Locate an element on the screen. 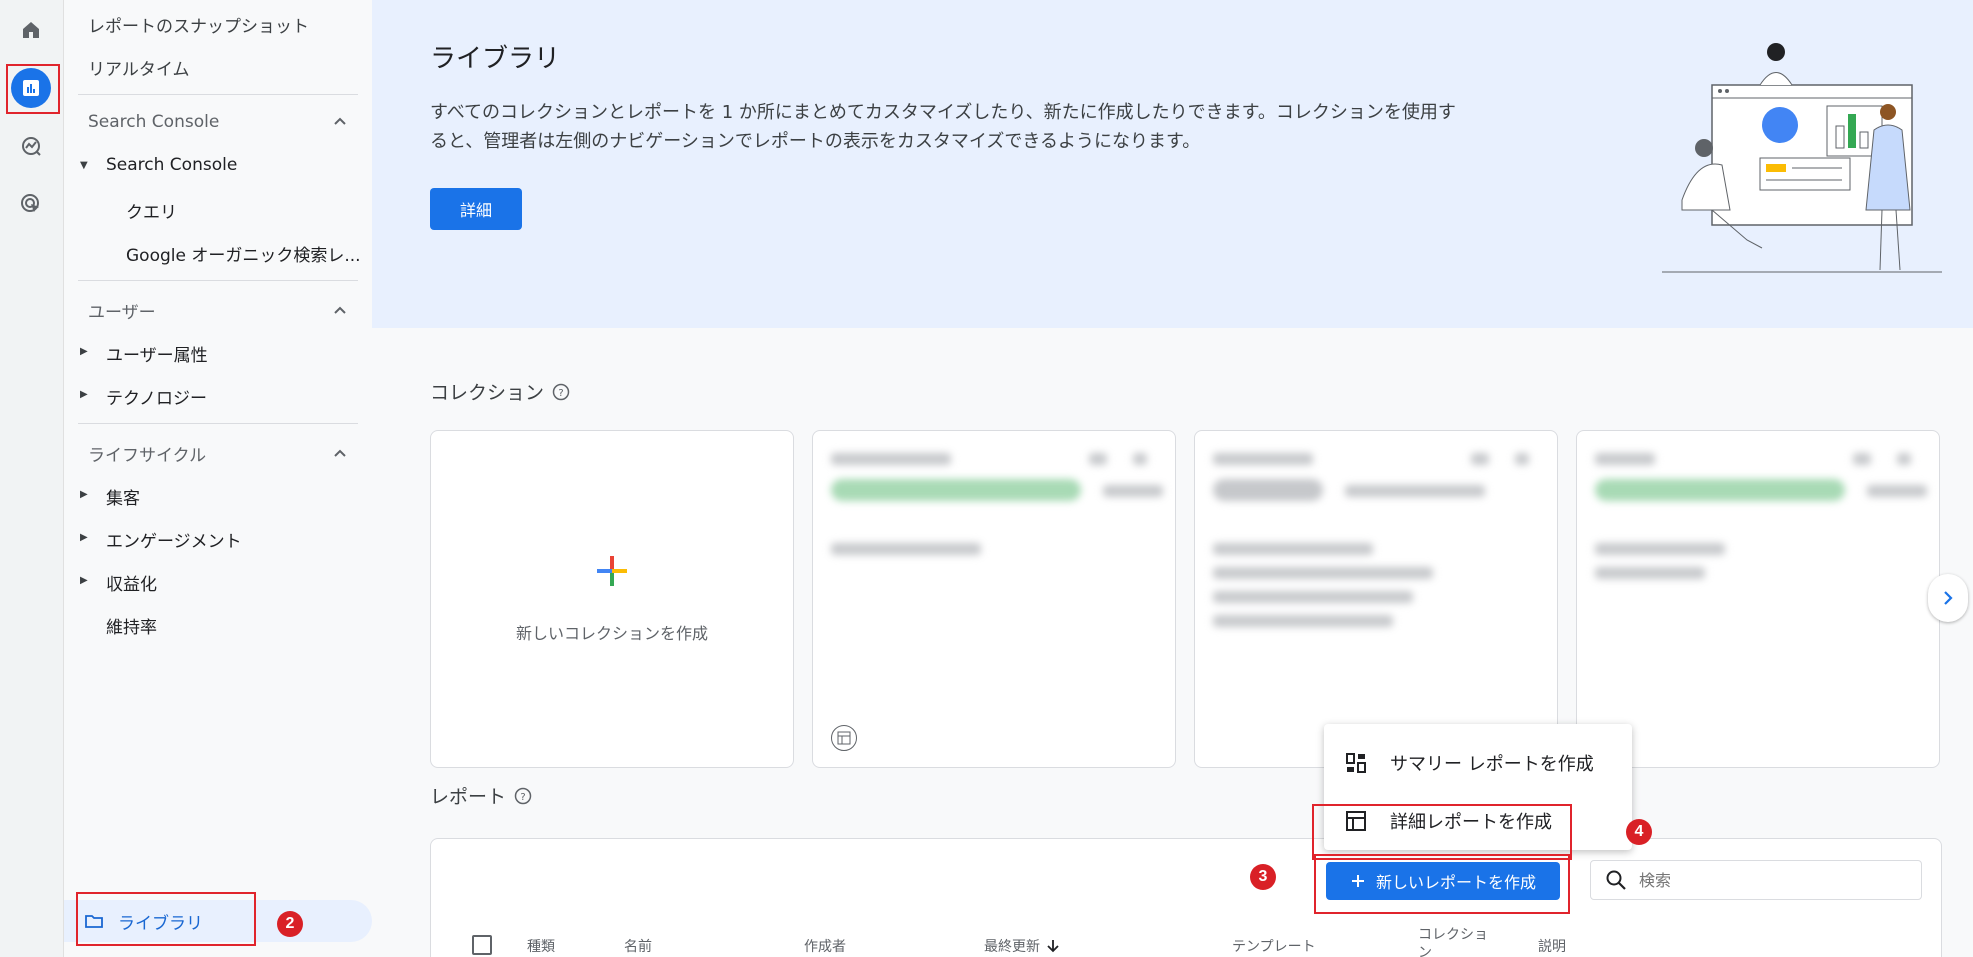 This screenshot has width=1973, height=957. arrow-down-icon is located at coordinates (1053, 946).